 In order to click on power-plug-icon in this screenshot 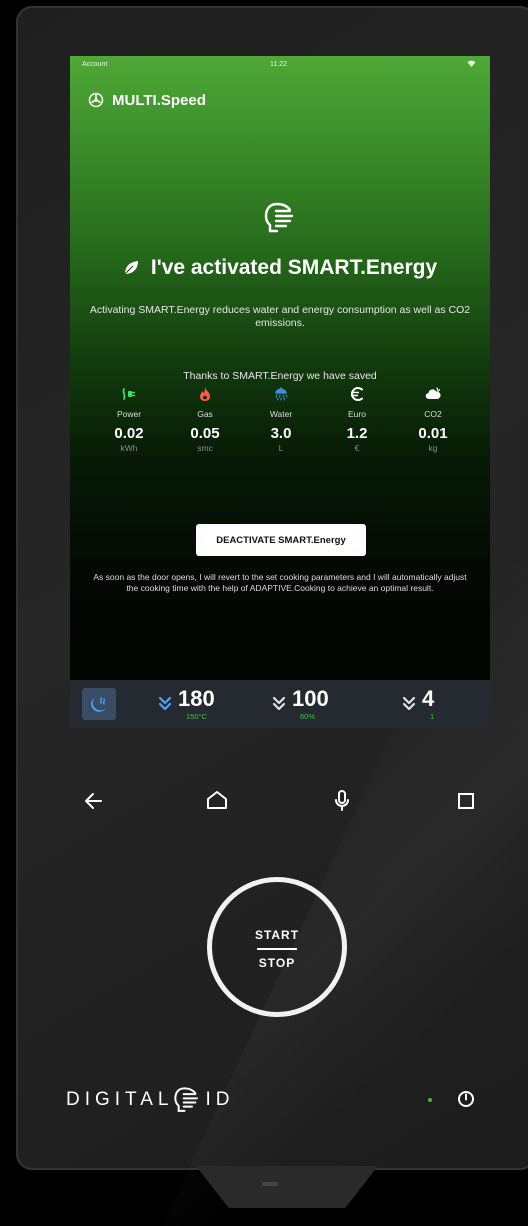, I will do `click(128, 394)`.